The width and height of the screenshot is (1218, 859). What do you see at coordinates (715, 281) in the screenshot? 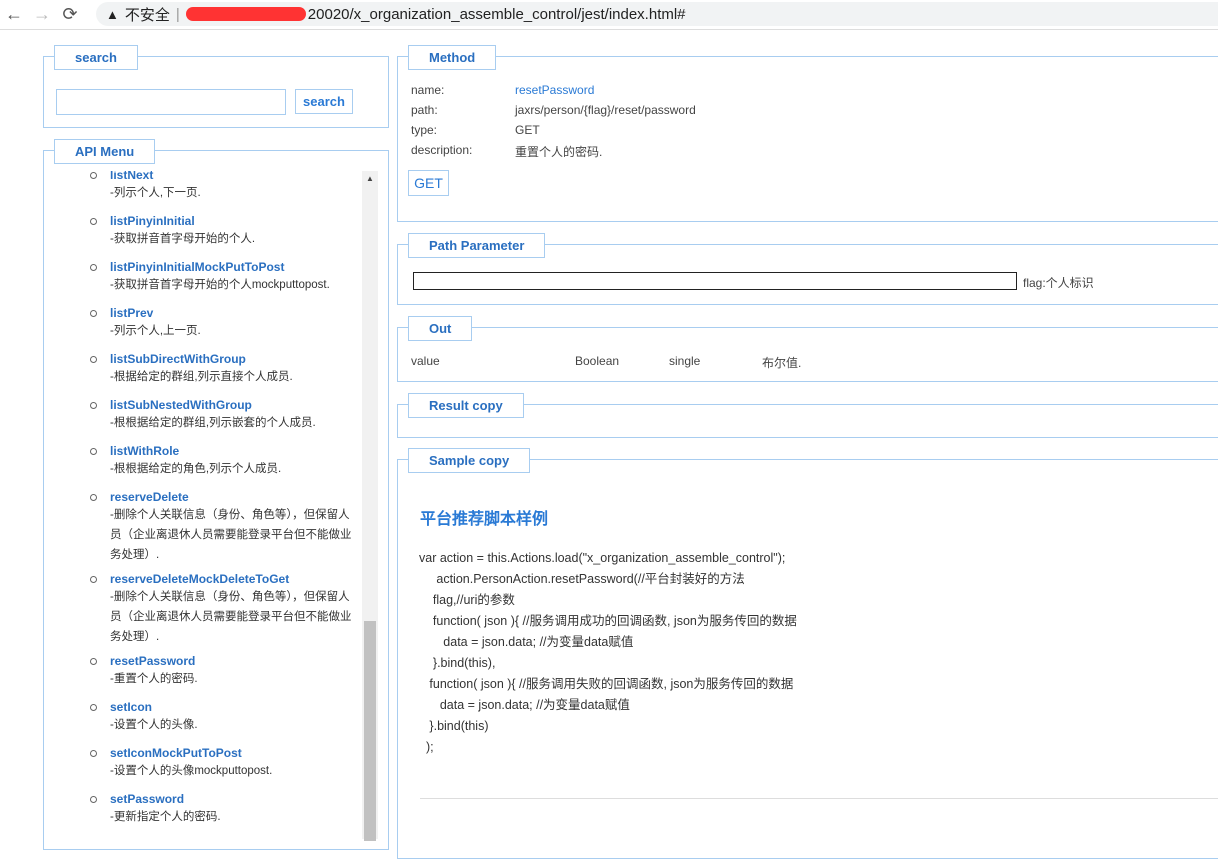
I see `flag-input` at bounding box center [715, 281].